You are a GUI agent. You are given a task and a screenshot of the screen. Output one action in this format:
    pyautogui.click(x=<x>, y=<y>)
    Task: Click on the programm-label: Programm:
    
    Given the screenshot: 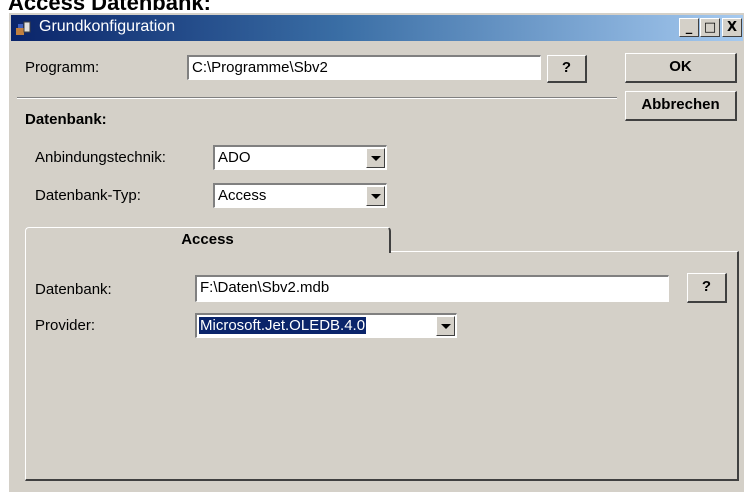 What is the action you would take?
    pyautogui.click(x=62, y=67)
    